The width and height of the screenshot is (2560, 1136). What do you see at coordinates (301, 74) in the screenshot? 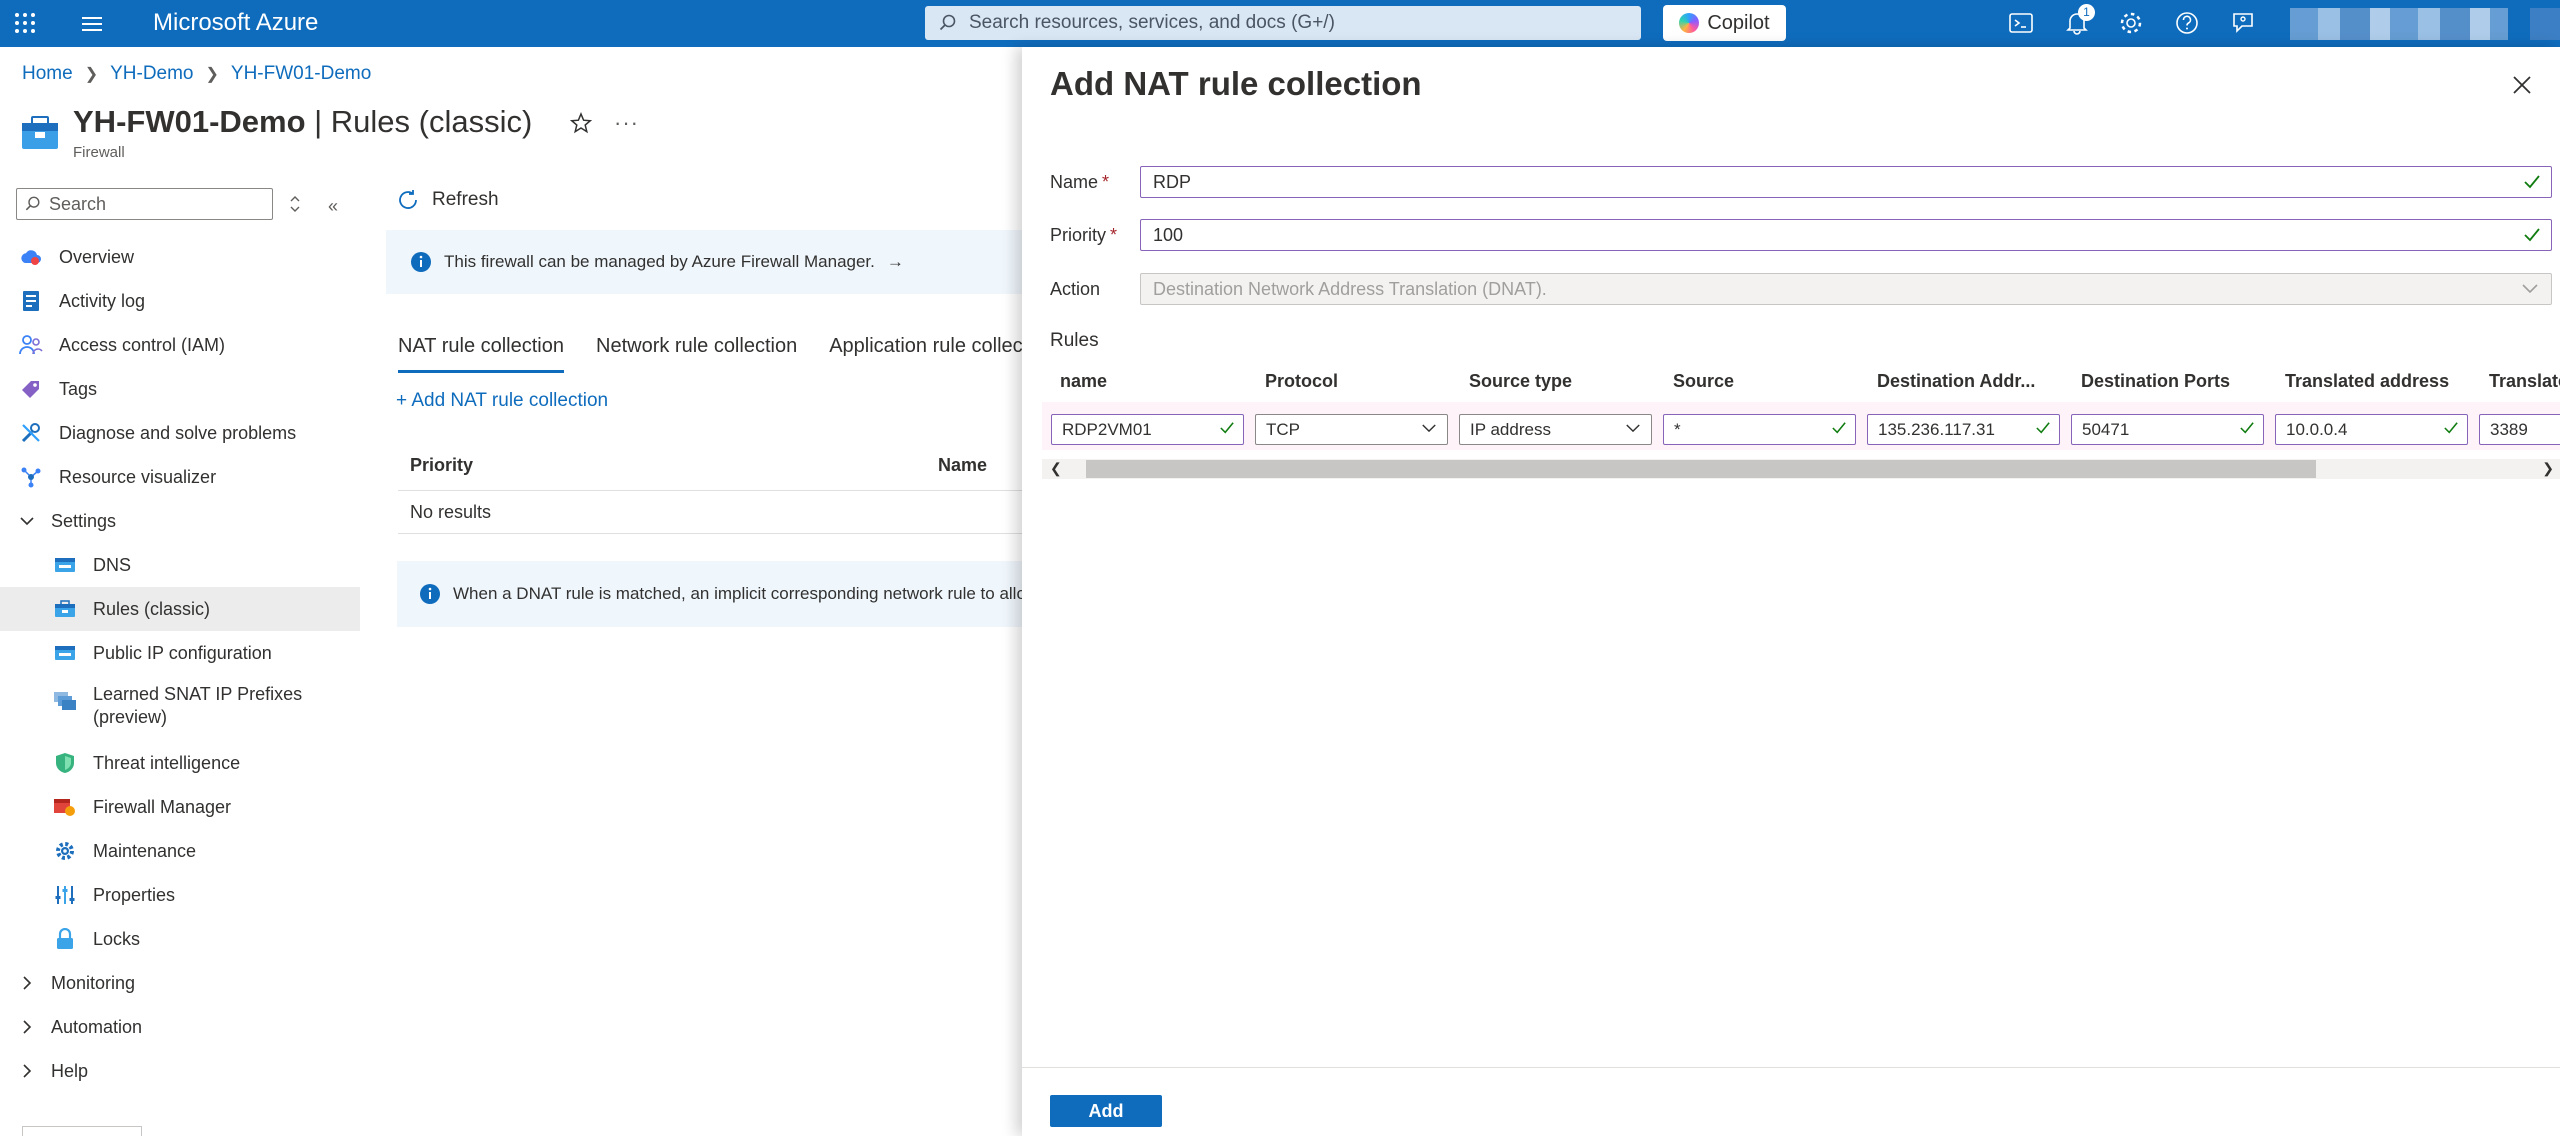
I see `breadcrumb-firewall: YH-FW01-Demo` at bounding box center [301, 74].